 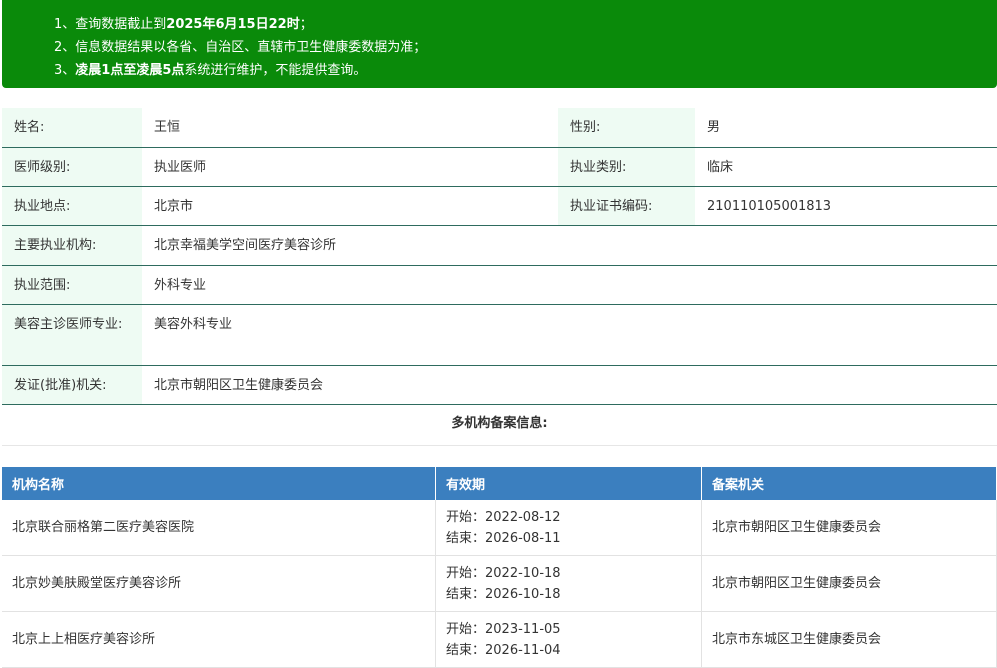 I want to click on validity-period: 开始：2023-11-05 结束：2026-11-04, so click(x=568, y=639).